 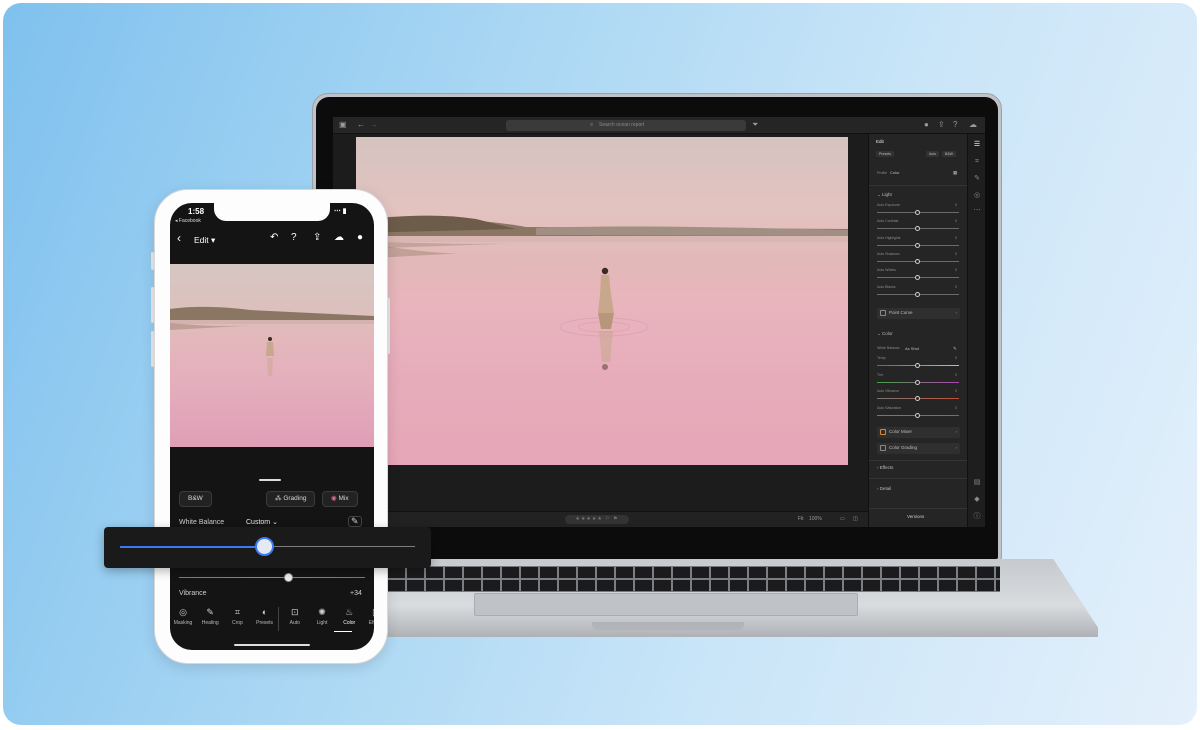 I want to click on search-input: ⌕ Search ocean report, so click(x=626, y=125).